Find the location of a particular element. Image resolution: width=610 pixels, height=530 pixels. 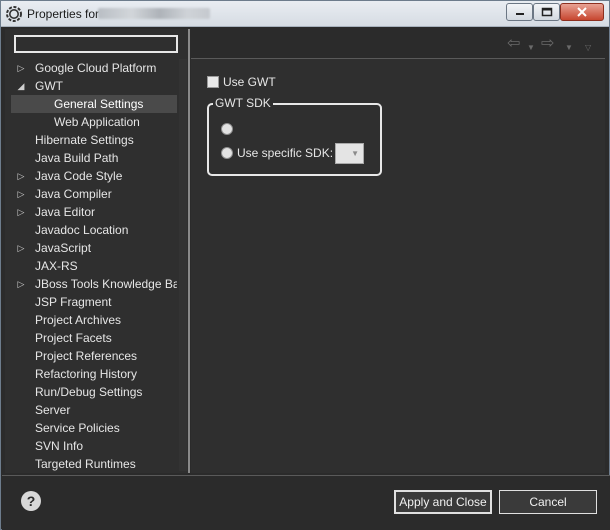

filter-input is located at coordinates (96, 44).